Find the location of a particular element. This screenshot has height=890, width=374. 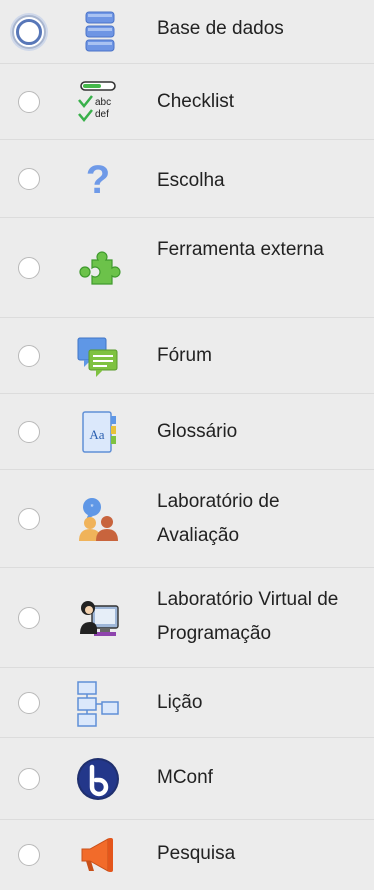

activity-label: Laboratório Virtual de Programação is located at coordinates (248, 616).